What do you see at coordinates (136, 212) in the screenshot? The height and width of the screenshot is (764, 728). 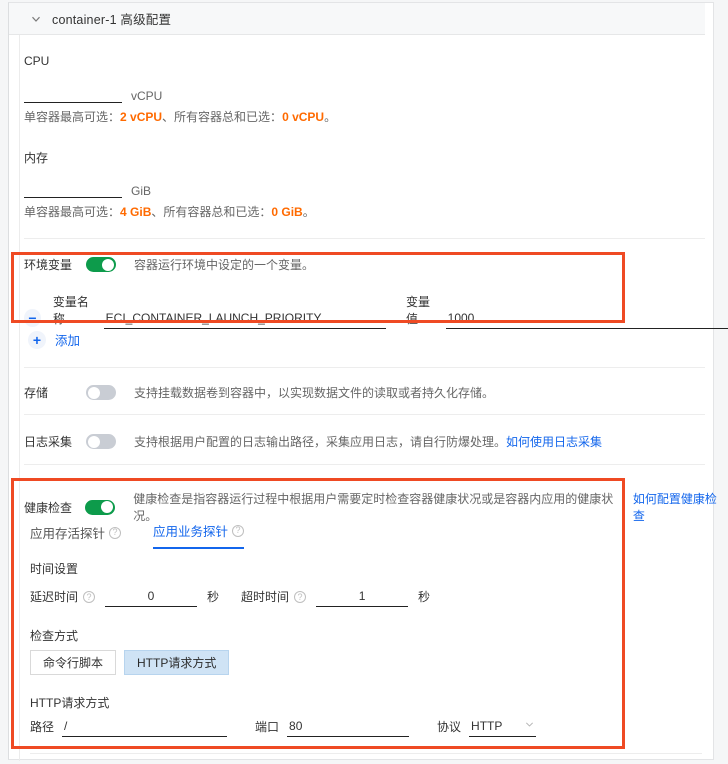 I see `memory-hint-max: 4 GiB` at bounding box center [136, 212].